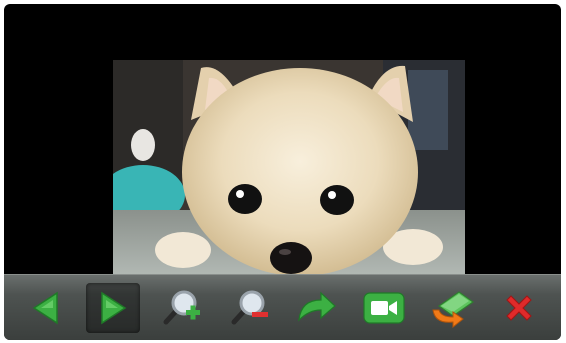  I want to click on image-swap-icon, so click(452, 309).